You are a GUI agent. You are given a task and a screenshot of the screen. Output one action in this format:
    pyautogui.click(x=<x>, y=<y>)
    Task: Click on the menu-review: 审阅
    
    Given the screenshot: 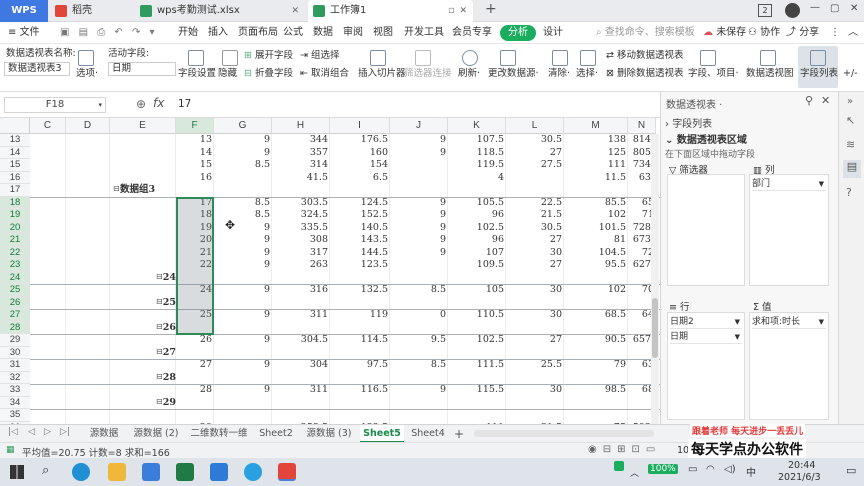 What is the action you would take?
    pyautogui.click(x=353, y=33)
    